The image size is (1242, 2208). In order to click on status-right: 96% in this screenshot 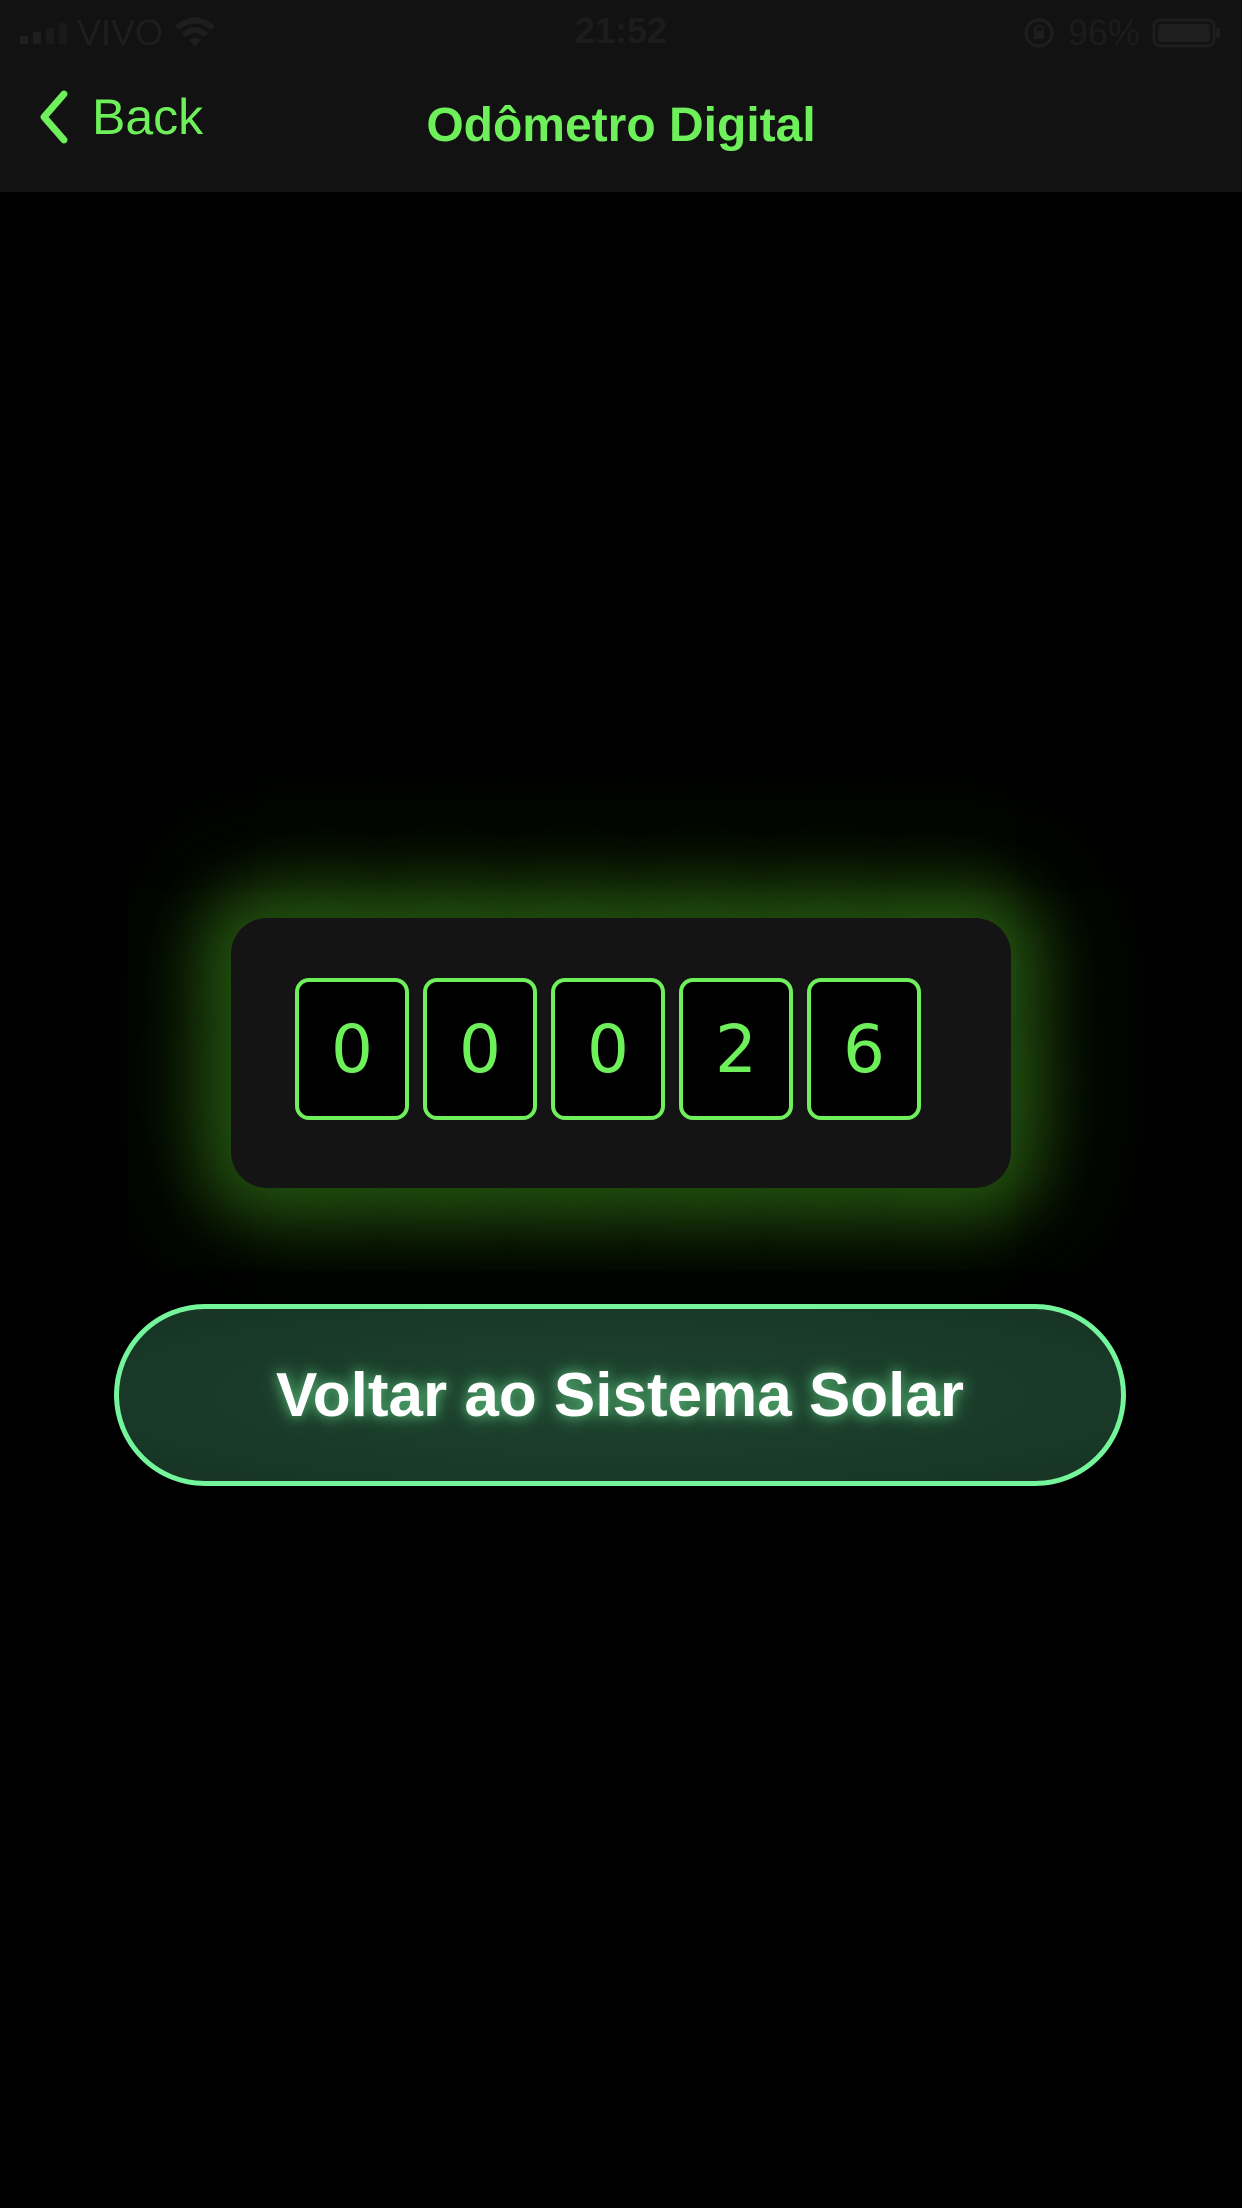, I will do `click(1122, 33)`.